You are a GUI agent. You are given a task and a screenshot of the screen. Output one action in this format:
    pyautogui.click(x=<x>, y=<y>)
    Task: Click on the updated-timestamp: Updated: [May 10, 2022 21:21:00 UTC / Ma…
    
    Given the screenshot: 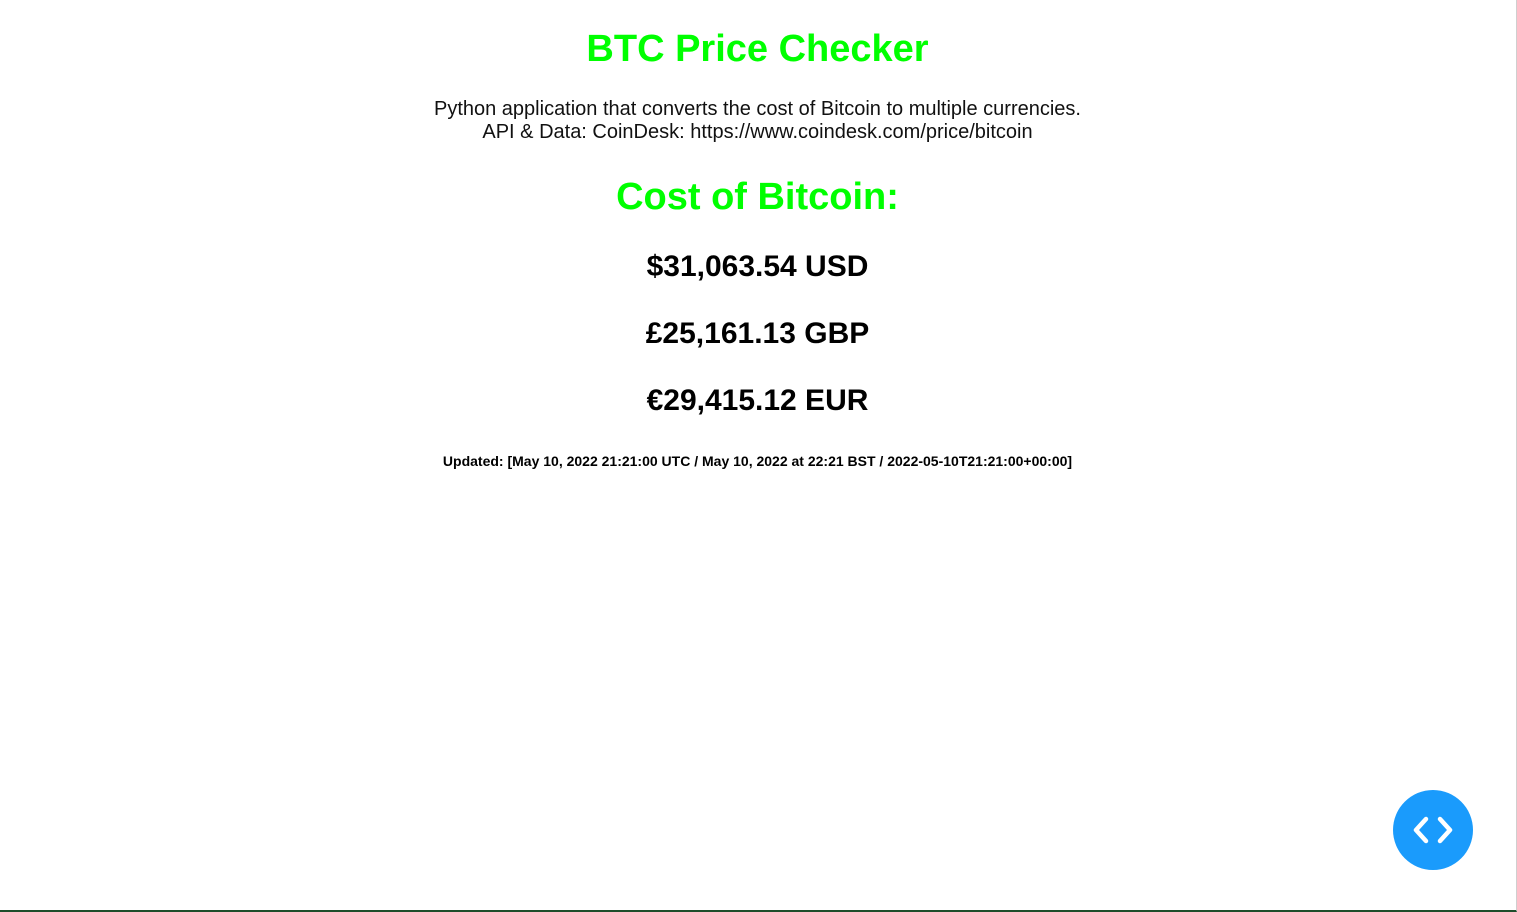 What is the action you would take?
    pyautogui.click(x=757, y=461)
    